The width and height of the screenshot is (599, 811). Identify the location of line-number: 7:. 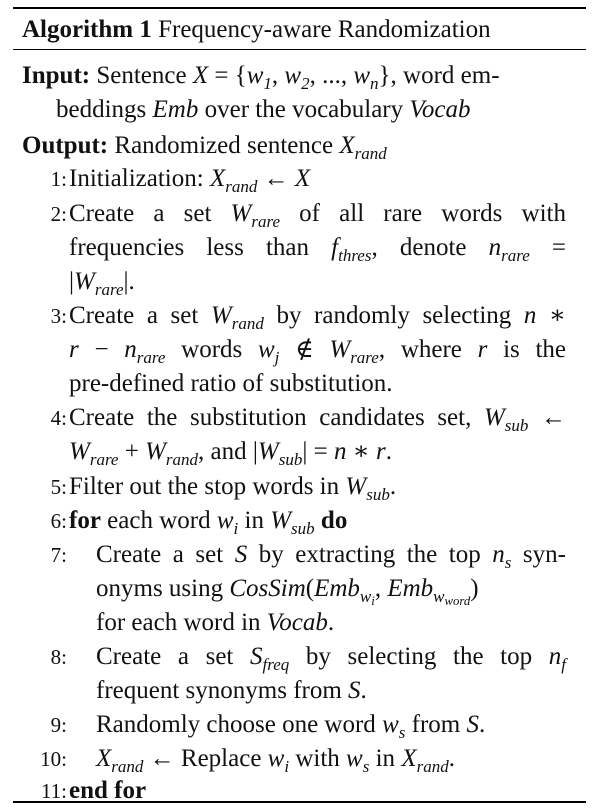
(58, 555).